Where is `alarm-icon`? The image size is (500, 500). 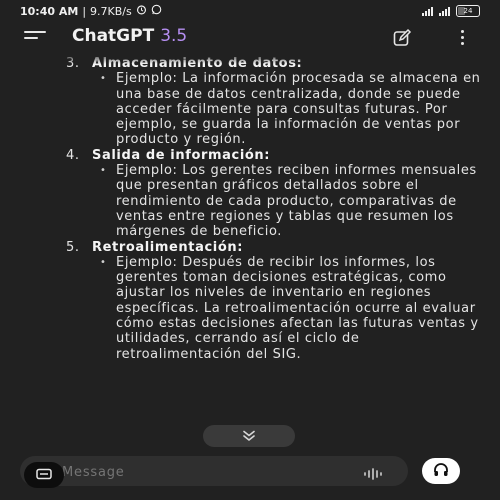 alarm-icon is located at coordinates (141, 11).